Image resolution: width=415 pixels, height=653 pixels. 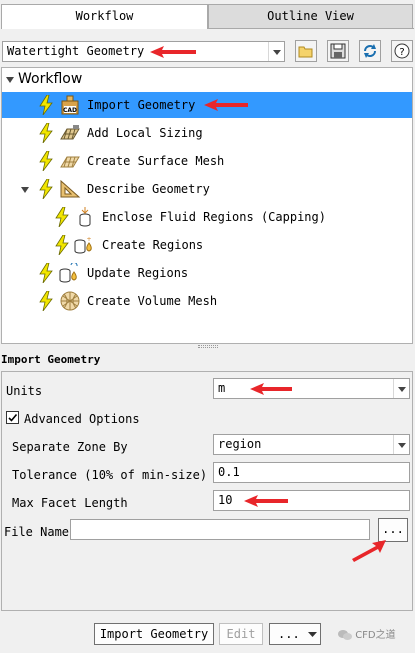 What do you see at coordinates (70, 503) in the screenshot?
I see `max-facet-label: Max Facet Length` at bounding box center [70, 503].